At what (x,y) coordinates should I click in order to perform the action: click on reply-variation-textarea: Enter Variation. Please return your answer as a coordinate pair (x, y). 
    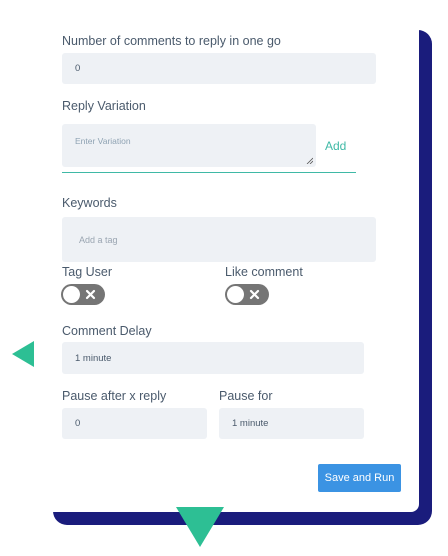
    Looking at the image, I should click on (189, 145).